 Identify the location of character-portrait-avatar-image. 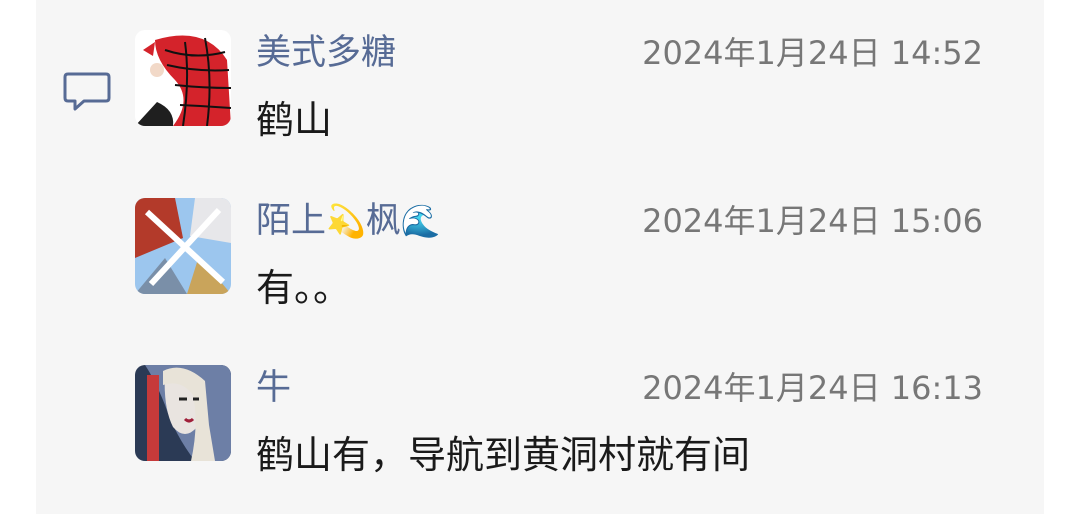
(183, 413).